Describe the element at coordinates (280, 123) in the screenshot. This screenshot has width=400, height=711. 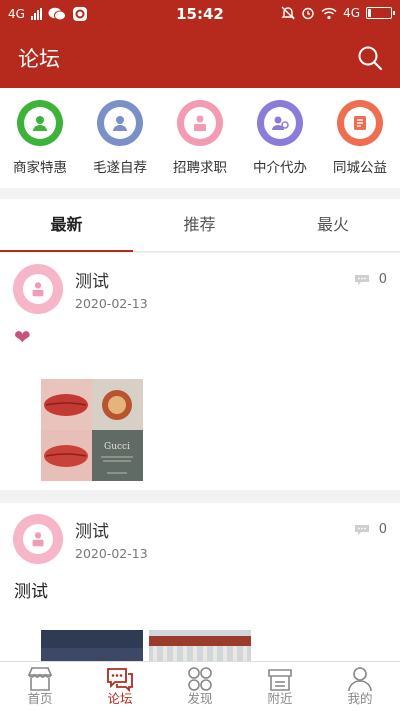
I see `agency-icon` at that location.